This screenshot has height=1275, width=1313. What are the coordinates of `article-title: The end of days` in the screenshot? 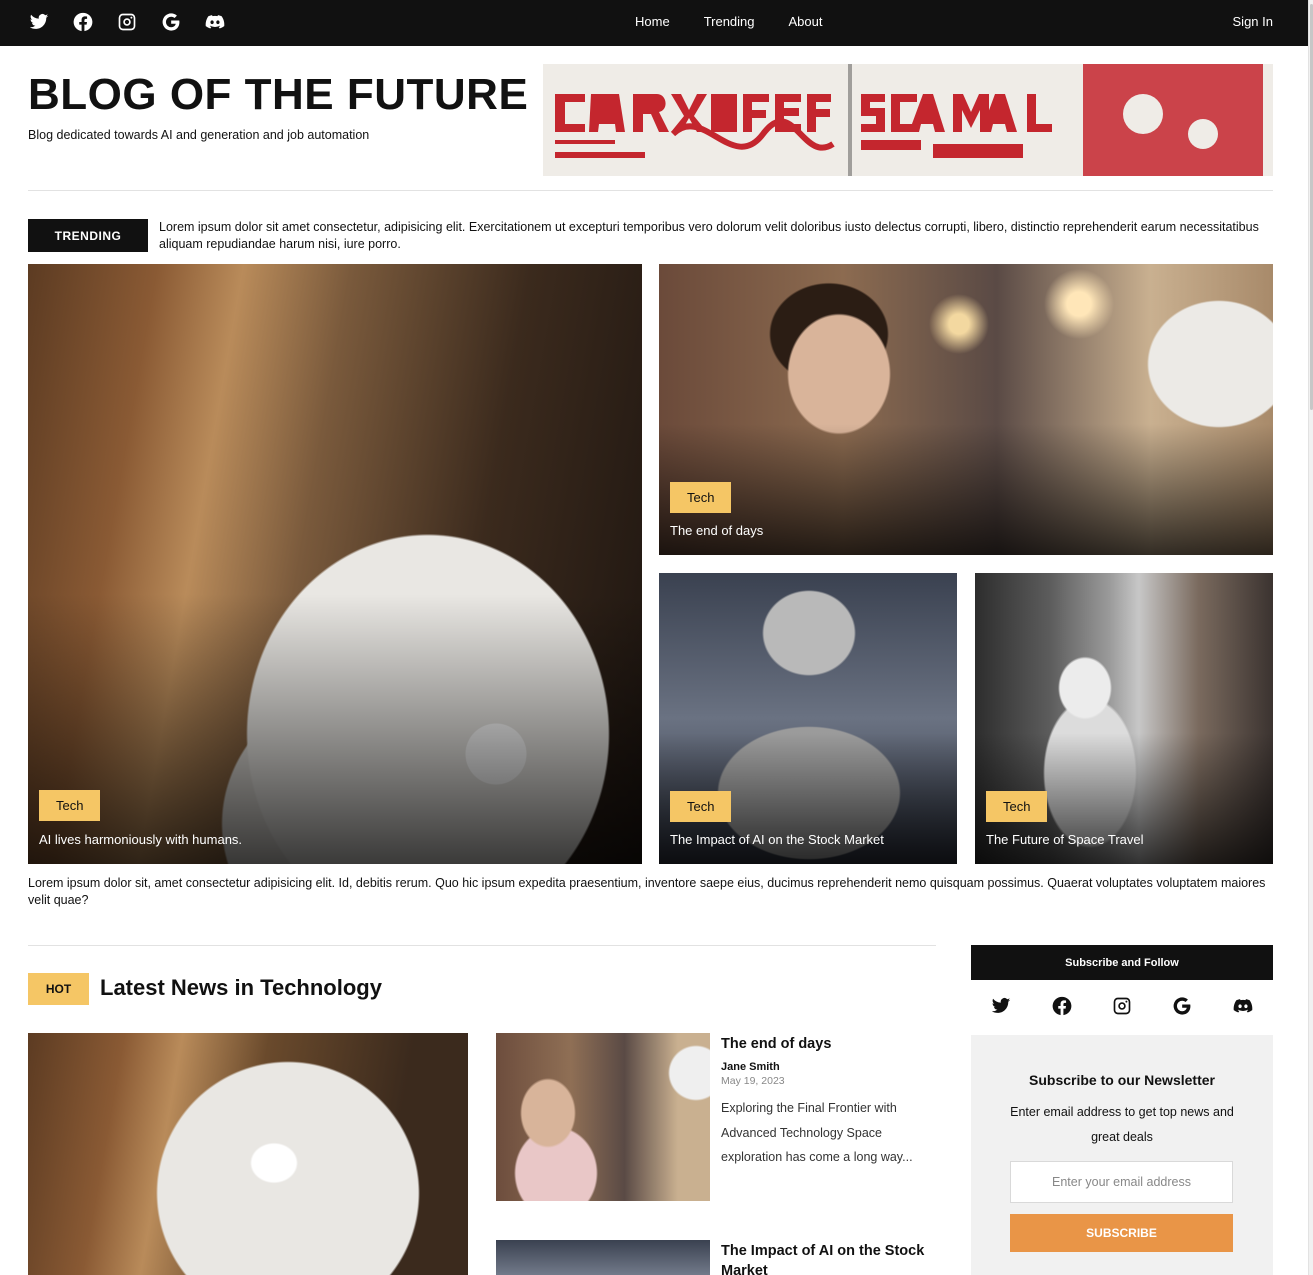 It's located at (826, 1044).